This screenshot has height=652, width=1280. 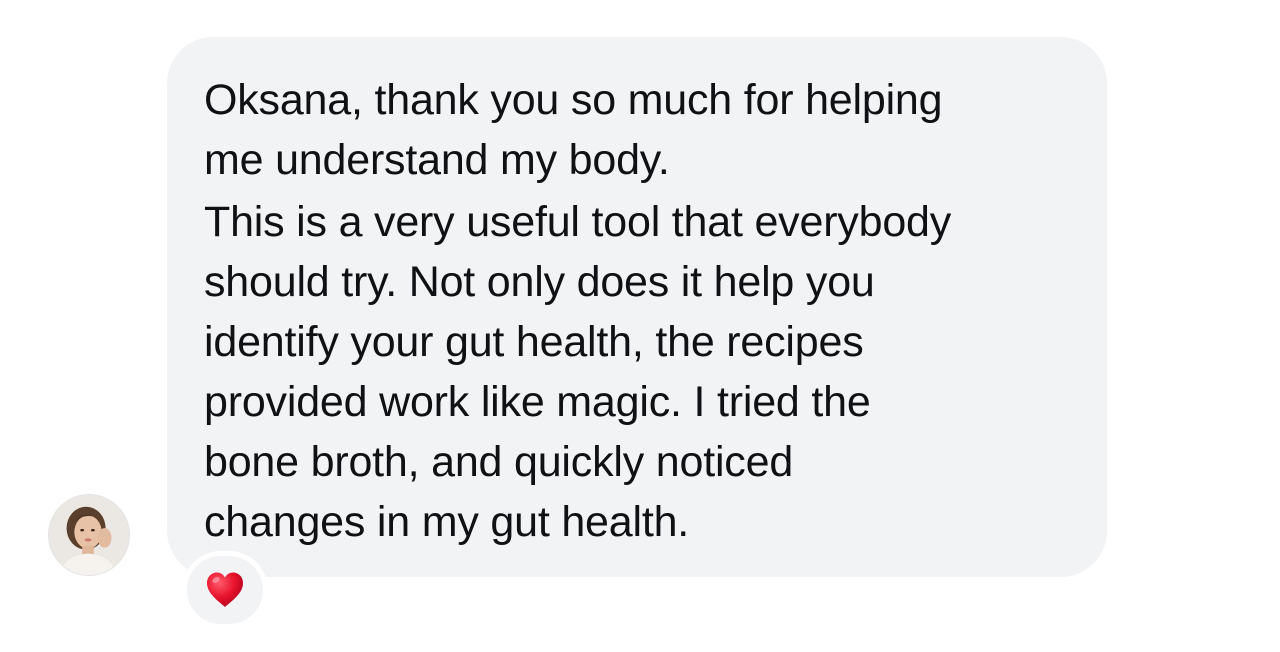 I want to click on message-line: identify your gut health, the recipes, so click(x=534, y=342).